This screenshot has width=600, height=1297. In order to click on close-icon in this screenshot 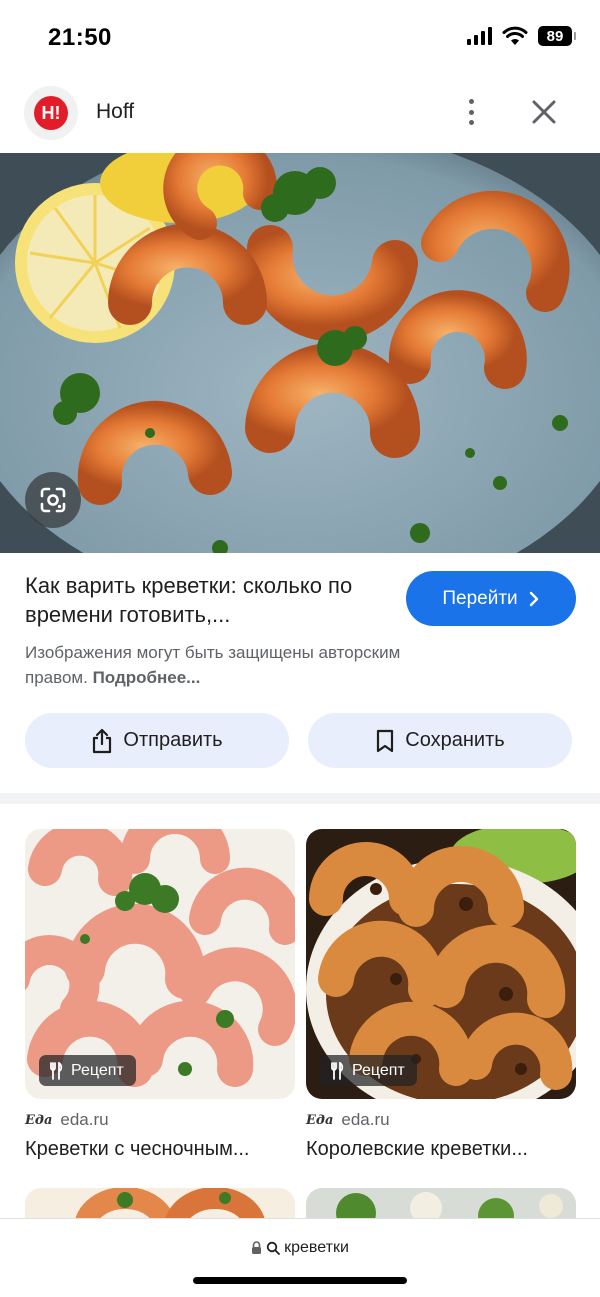, I will do `click(544, 112)`.